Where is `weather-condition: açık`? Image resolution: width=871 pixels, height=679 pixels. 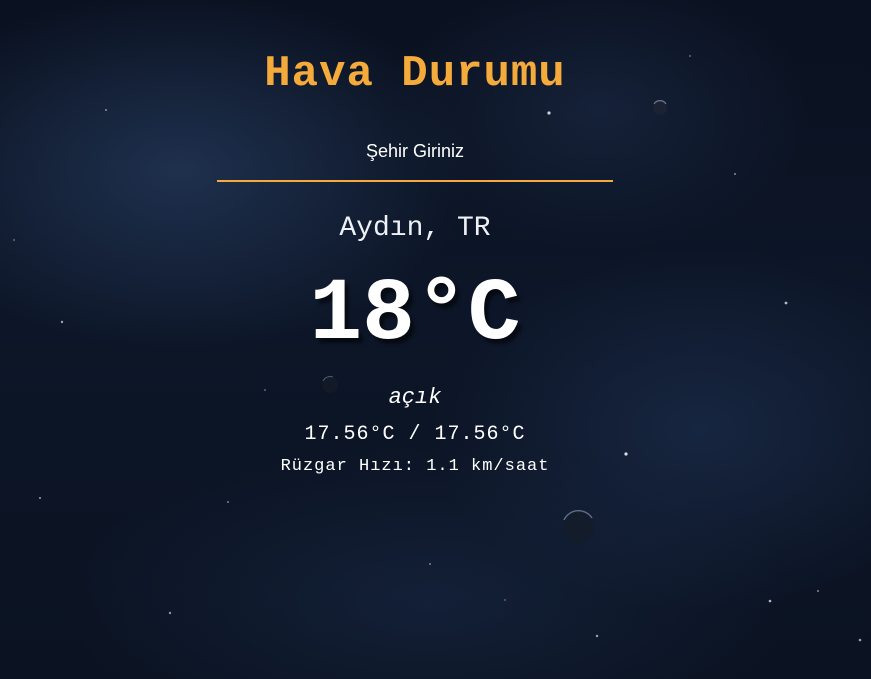 weather-condition: açık is located at coordinates (415, 397).